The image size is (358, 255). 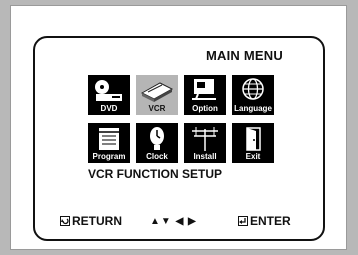 What do you see at coordinates (243, 221) in the screenshot?
I see `enter-icon` at bounding box center [243, 221].